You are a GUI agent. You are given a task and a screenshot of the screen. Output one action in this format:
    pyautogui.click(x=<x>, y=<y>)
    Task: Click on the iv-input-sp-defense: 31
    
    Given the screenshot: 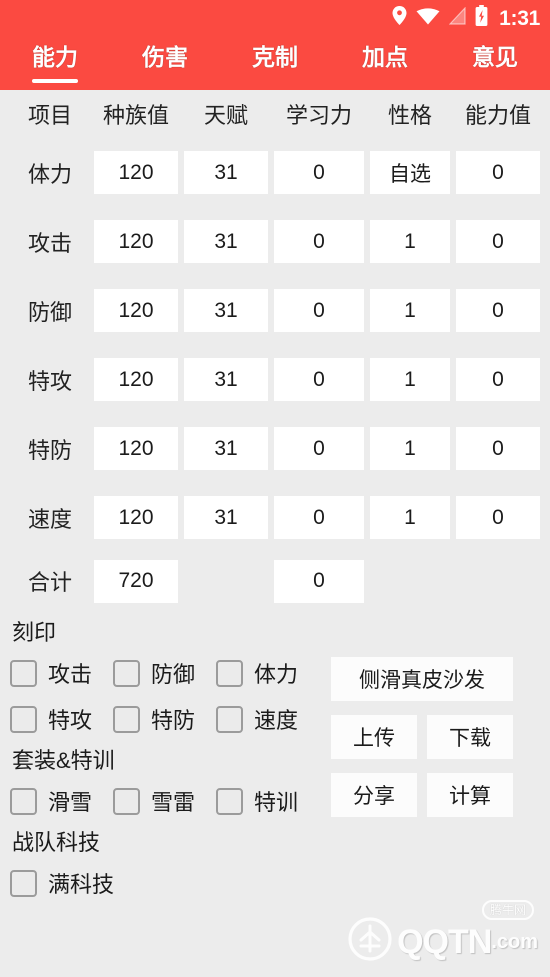 What is the action you would take?
    pyautogui.click(x=226, y=448)
    